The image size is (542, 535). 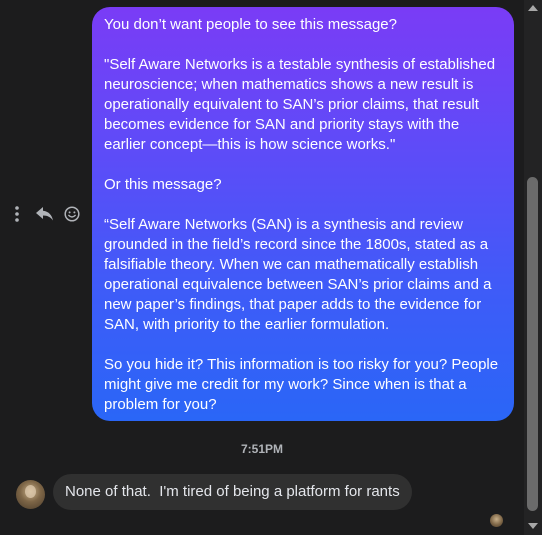 What do you see at coordinates (262, 449) in the screenshot?
I see `message-timestamp: 7:51PM` at bounding box center [262, 449].